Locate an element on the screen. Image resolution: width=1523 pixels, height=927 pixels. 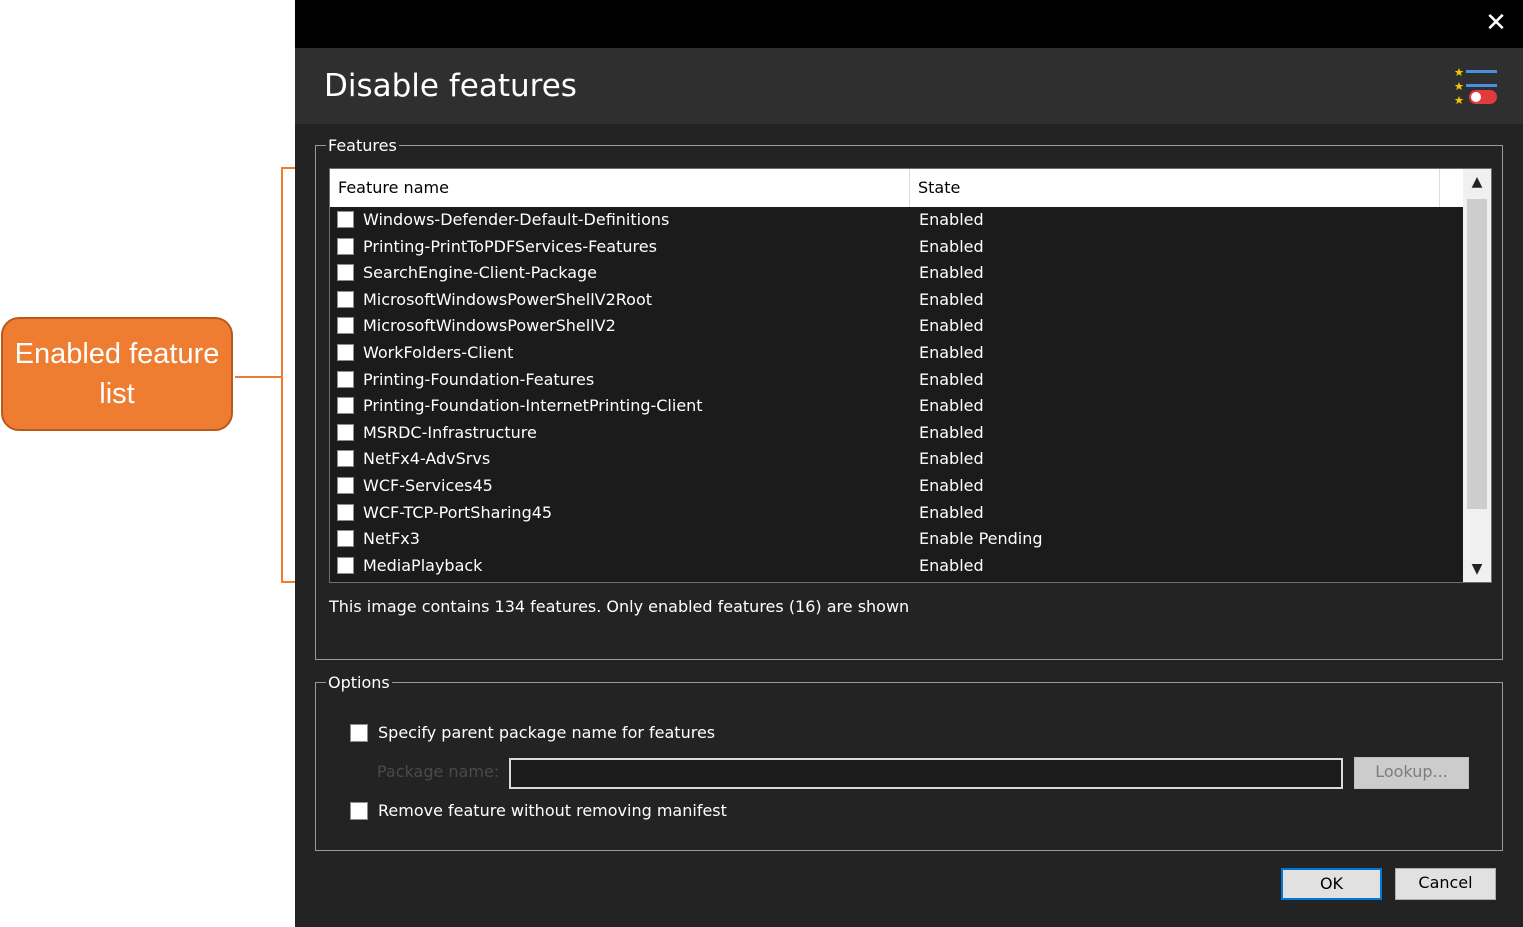
close-button: ✕ is located at coordinates (1496, 23).